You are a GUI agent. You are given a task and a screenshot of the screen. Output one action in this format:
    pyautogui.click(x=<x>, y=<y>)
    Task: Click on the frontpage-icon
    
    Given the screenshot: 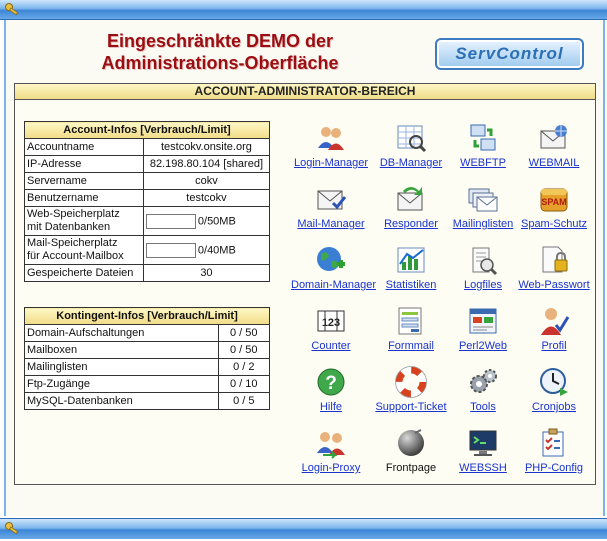 What is the action you would take?
    pyautogui.click(x=411, y=442)
    